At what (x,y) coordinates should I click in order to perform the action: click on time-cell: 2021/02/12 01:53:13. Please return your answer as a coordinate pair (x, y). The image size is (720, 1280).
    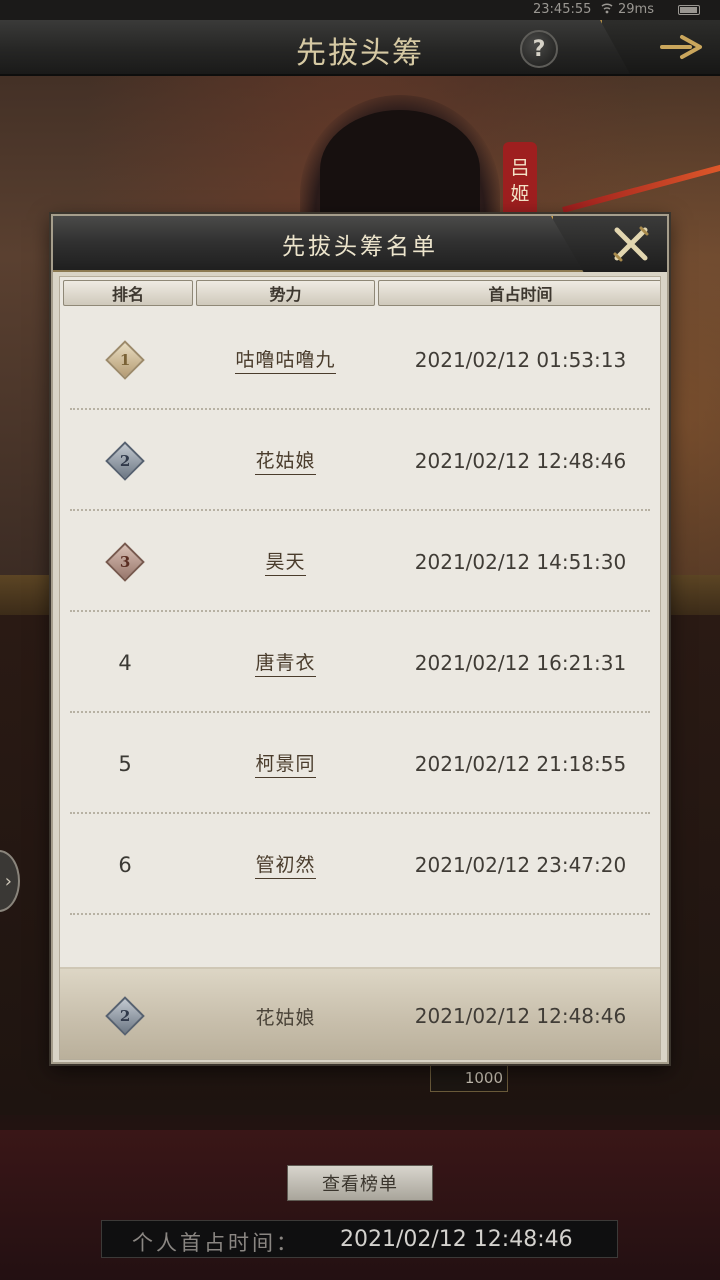
    Looking at the image, I should click on (520, 359).